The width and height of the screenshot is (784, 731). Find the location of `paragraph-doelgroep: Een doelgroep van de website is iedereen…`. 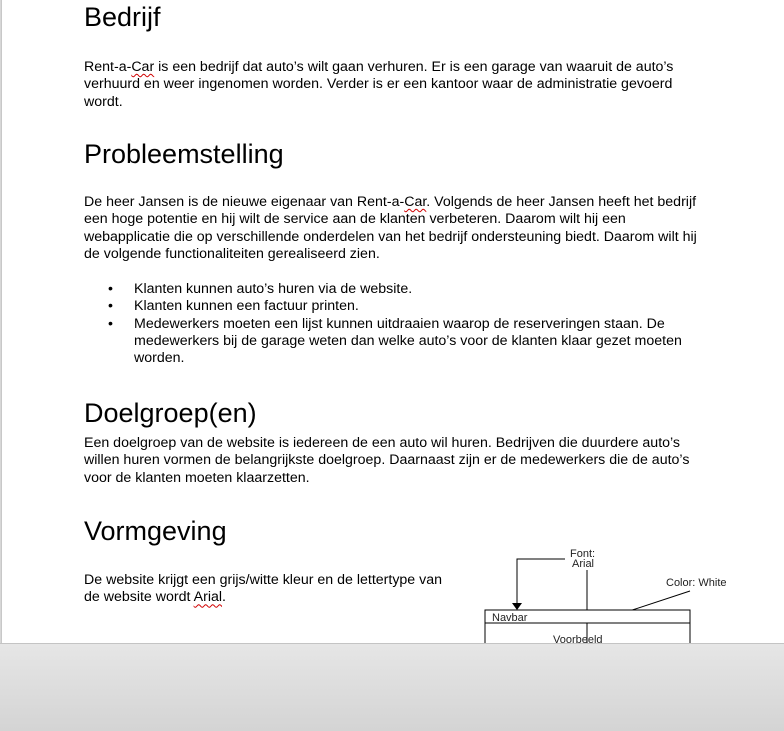

paragraph-doelgroep: Een doelgroep van de website is iedereen… is located at coordinates (387, 460).